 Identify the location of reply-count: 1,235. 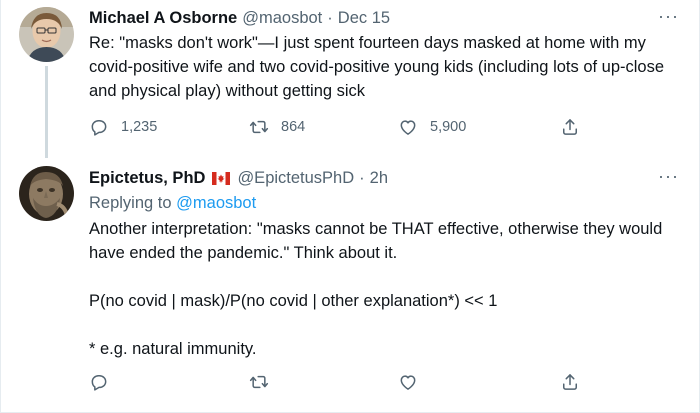
(139, 127).